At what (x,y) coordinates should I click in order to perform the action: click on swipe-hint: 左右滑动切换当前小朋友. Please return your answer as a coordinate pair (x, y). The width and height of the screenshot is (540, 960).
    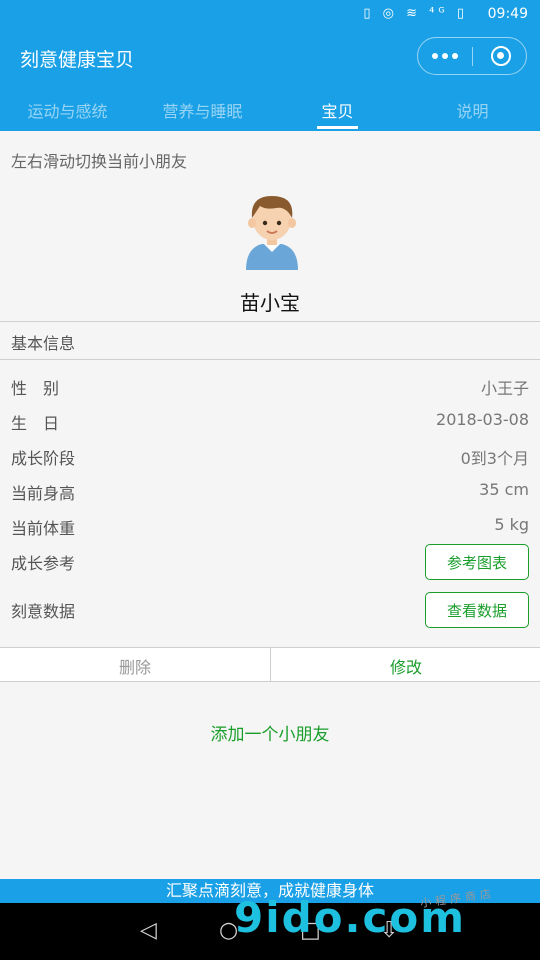
    Looking at the image, I should click on (99, 161).